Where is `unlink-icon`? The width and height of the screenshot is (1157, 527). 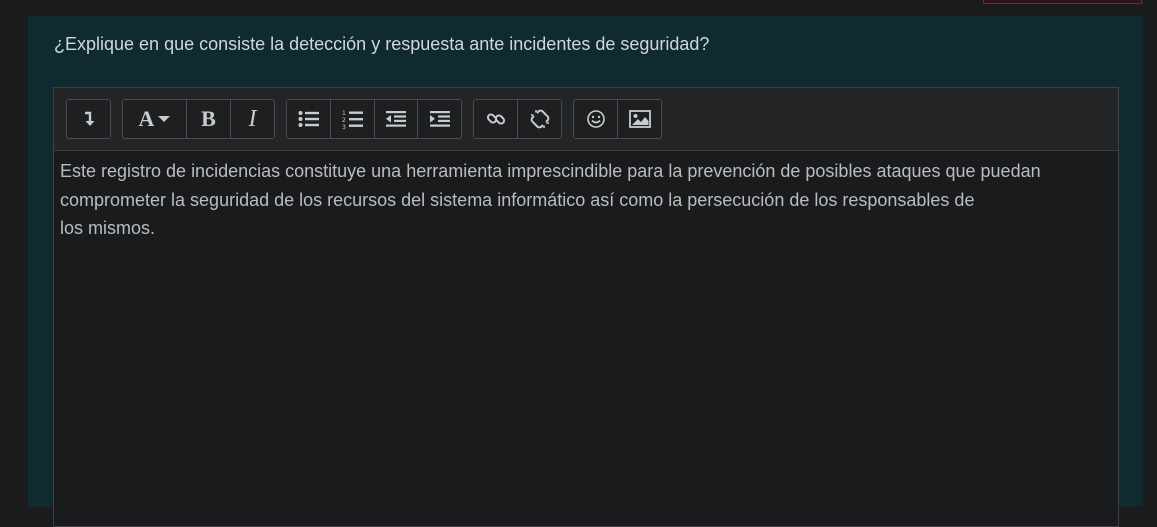
unlink-icon is located at coordinates (540, 119).